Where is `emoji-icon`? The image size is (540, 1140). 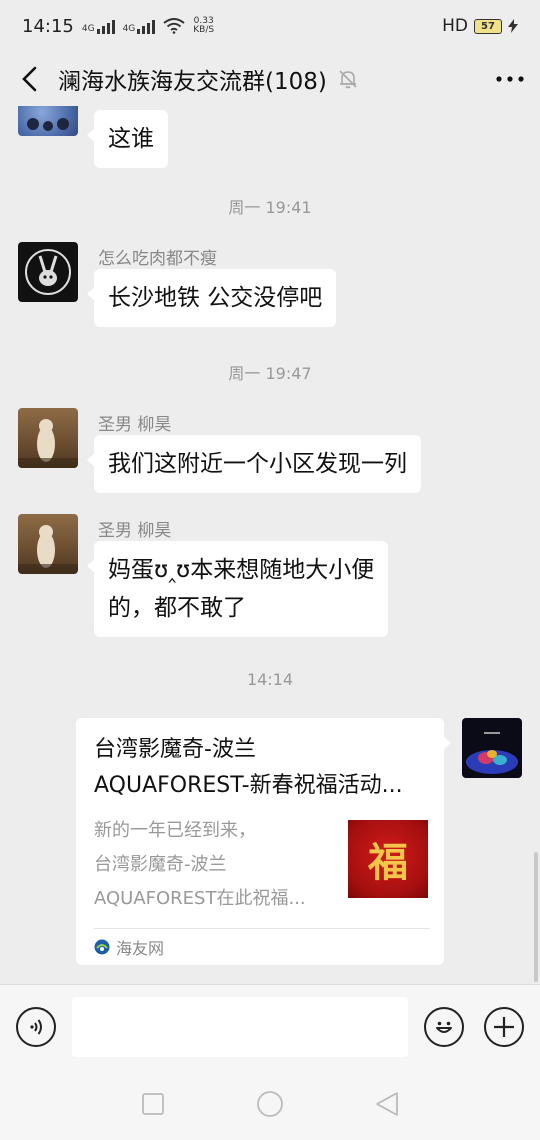 emoji-icon is located at coordinates (444, 1027).